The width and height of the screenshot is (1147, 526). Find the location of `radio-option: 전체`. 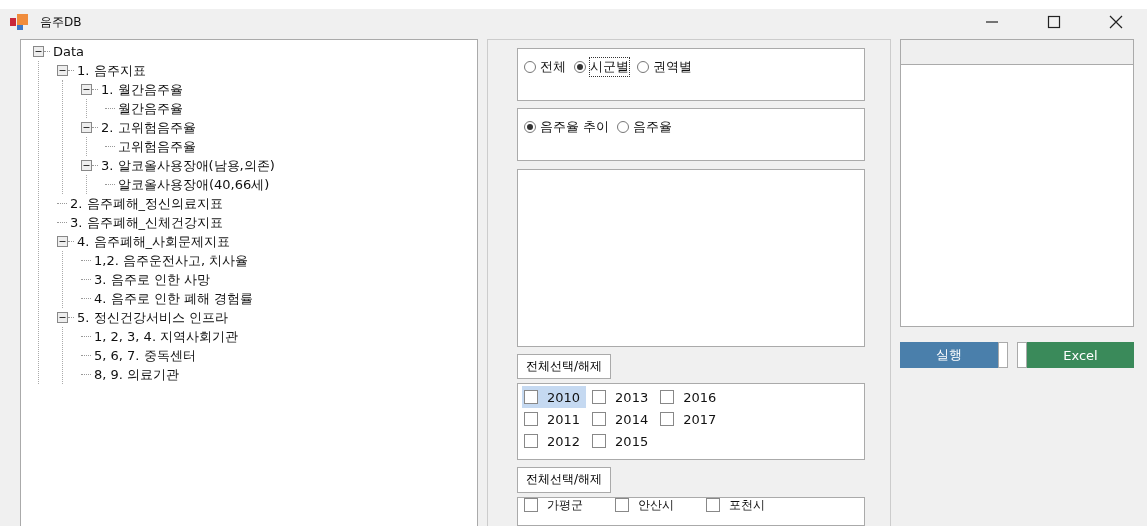

radio-option: 전체 is located at coordinates (545, 67).